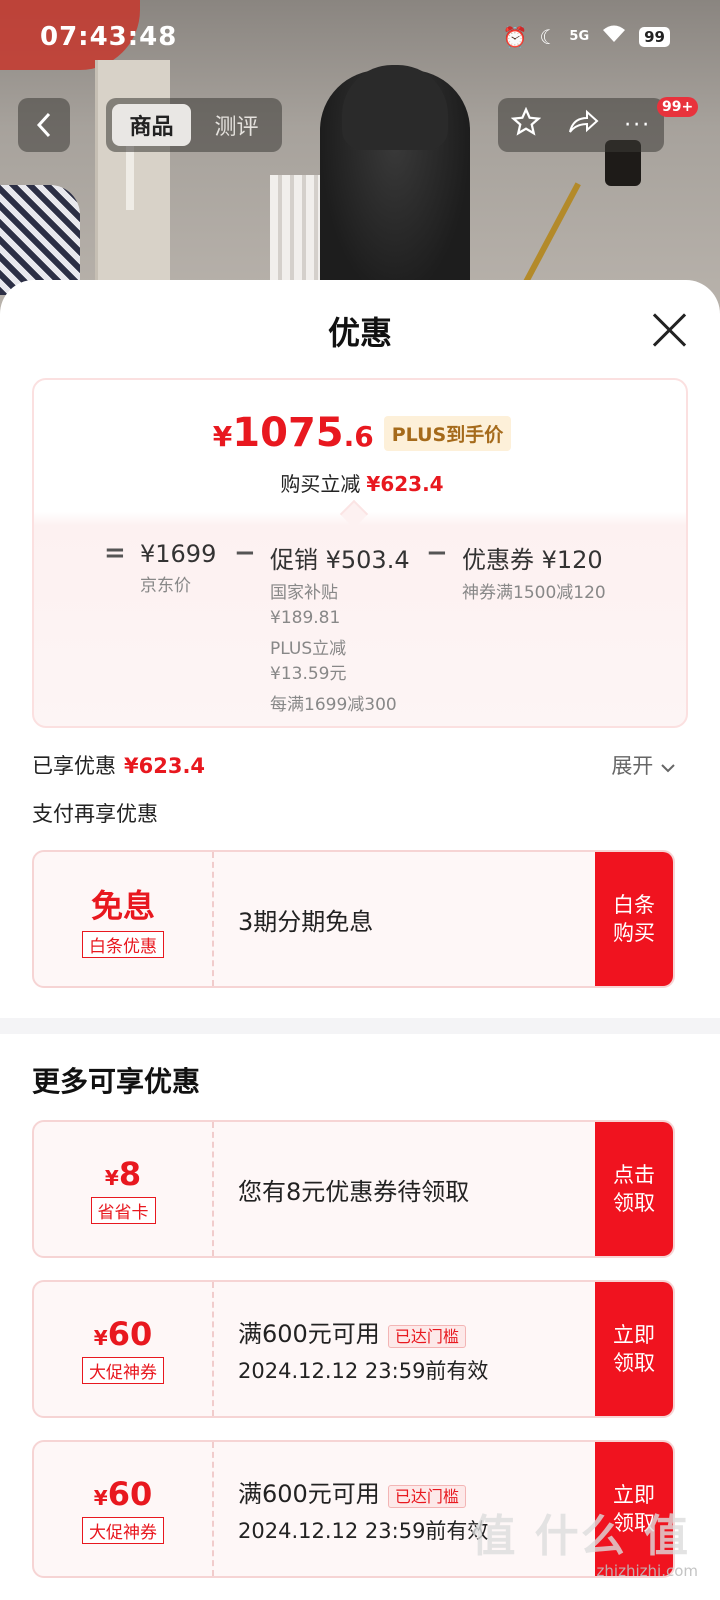 Image resolution: width=720 pixels, height=1600 pixels. Describe the element at coordinates (116, 1081) in the screenshot. I see `more-discounts-title: 更多可享优惠` at that location.